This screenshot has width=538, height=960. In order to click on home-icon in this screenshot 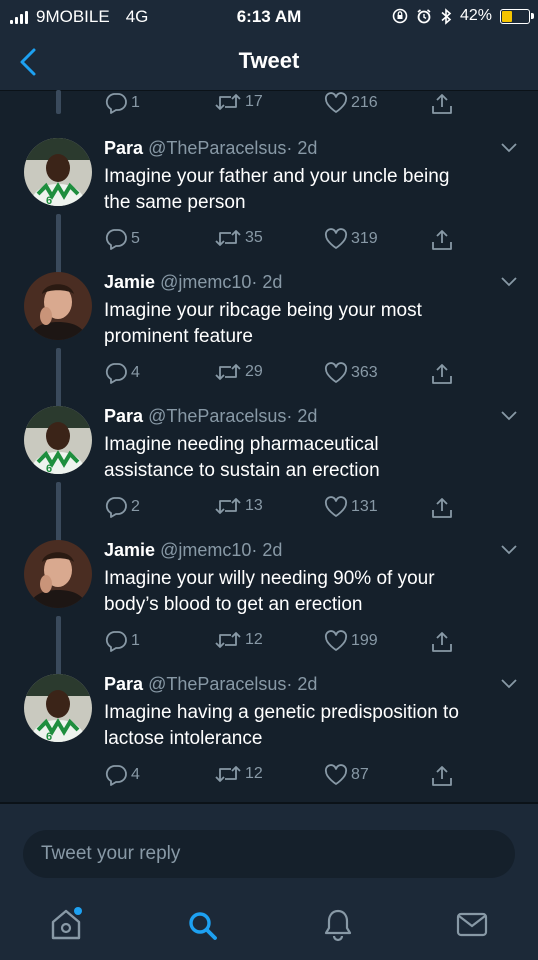, I will do `click(66, 924)`.